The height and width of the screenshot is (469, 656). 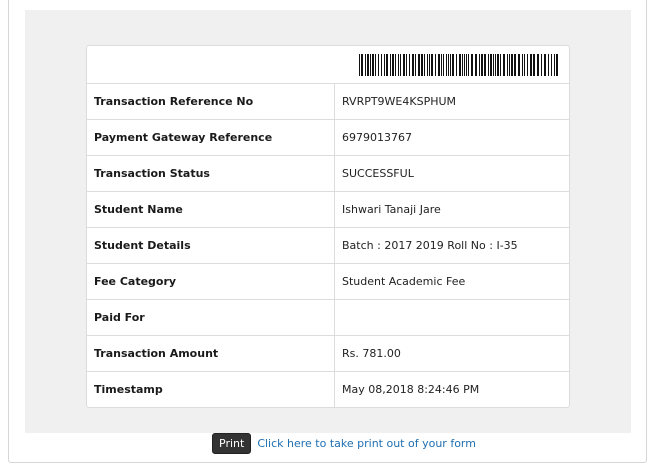 I want to click on label: Timestamp, so click(x=211, y=389).